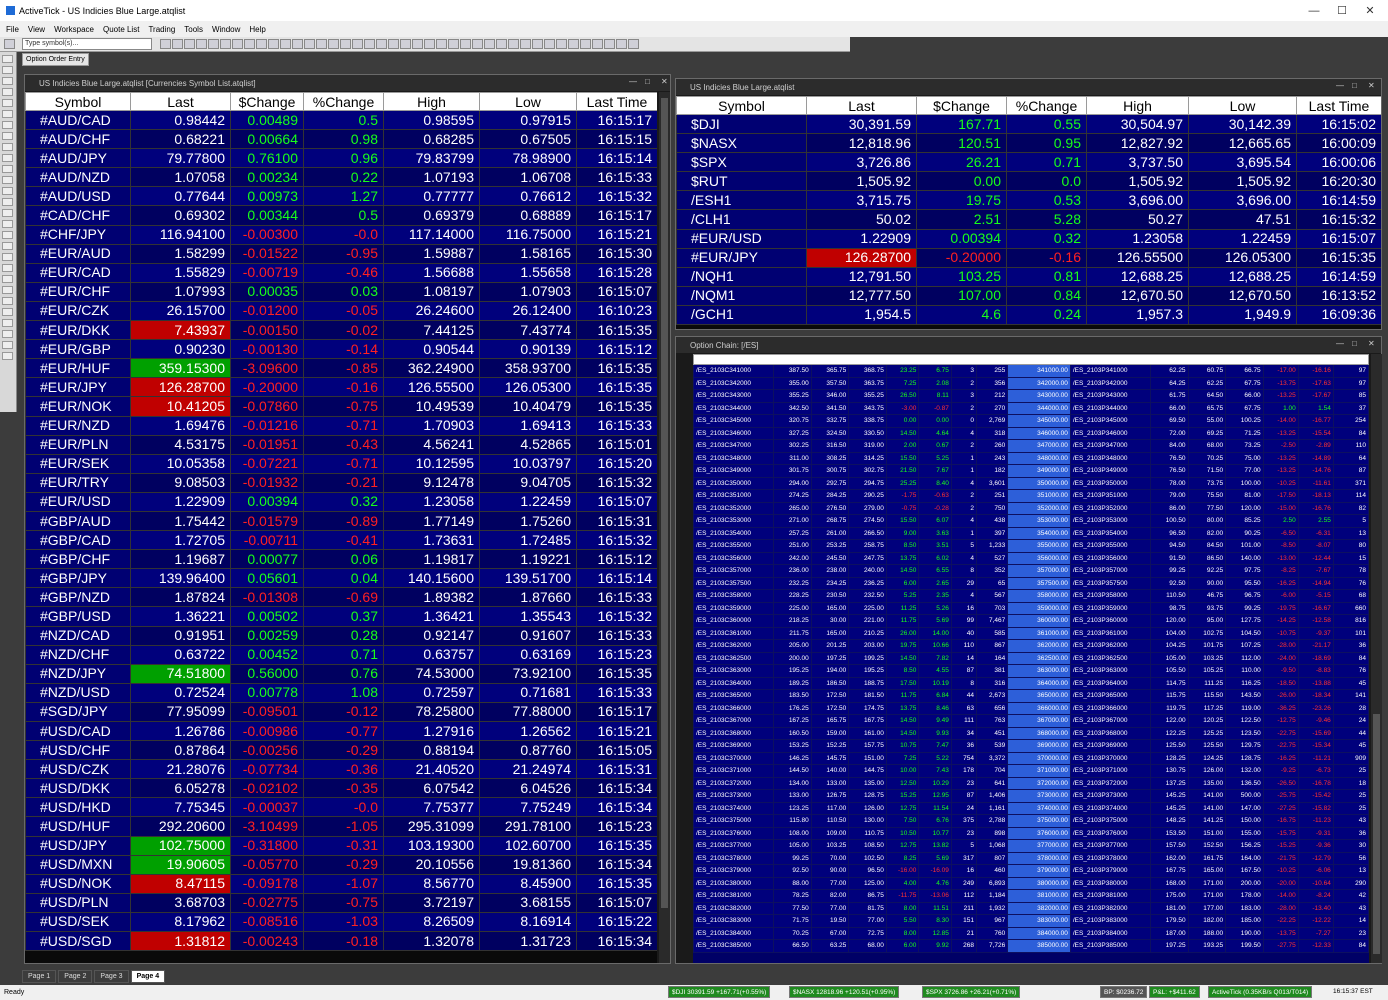 This screenshot has height=1000, width=1388. What do you see at coordinates (1342, 10) in the screenshot?
I see `maximize-icon: ☐` at bounding box center [1342, 10].